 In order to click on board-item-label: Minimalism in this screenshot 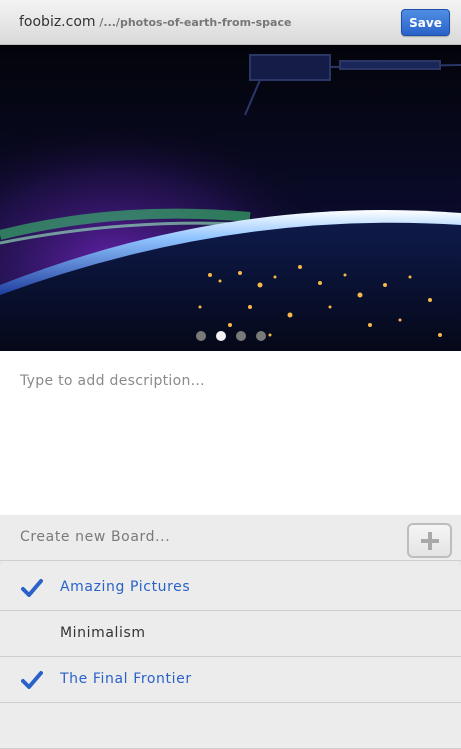, I will do `click(103, 633)`.